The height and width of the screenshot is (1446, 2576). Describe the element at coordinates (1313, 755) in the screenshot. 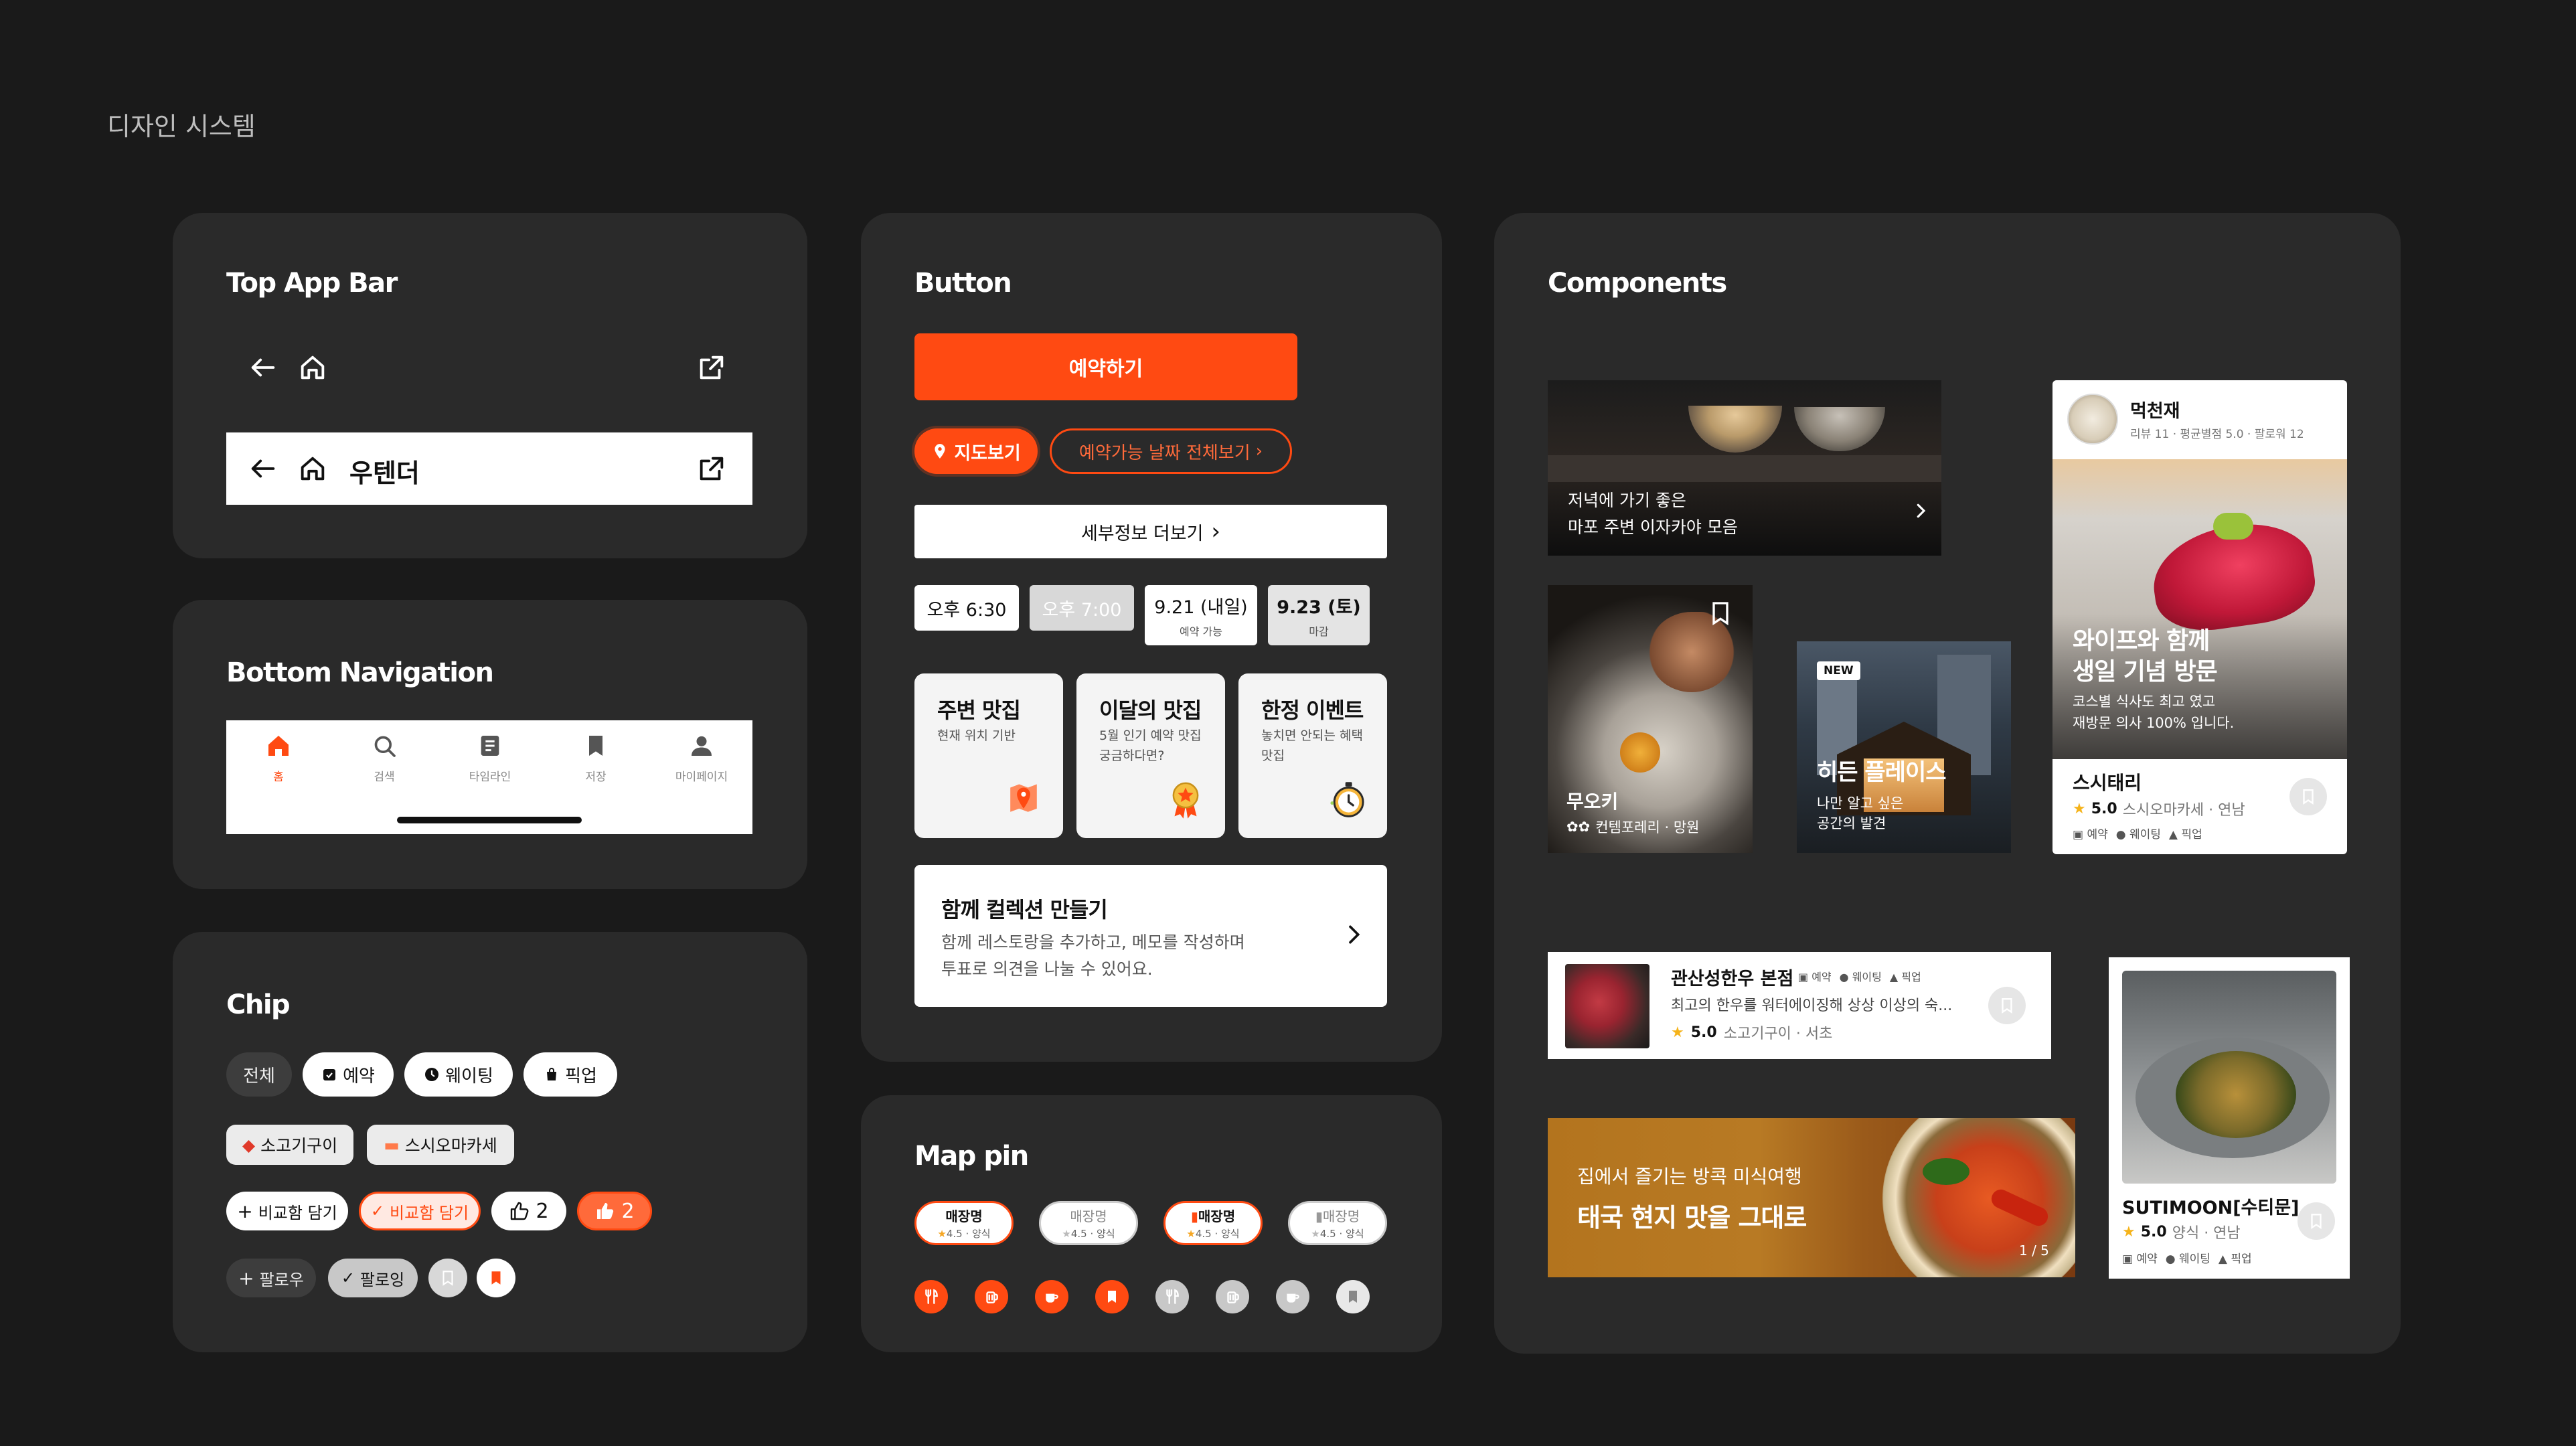

I see `limited-event-card: 한정 이벤트 놓치면 안되는 혜택 맛집` at that location.